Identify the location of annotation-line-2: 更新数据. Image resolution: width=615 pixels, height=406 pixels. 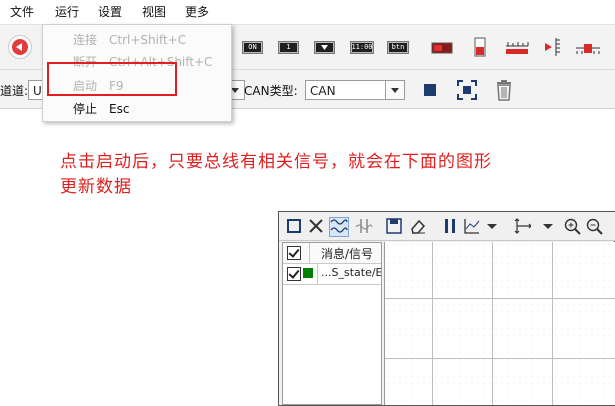
(96, 187).